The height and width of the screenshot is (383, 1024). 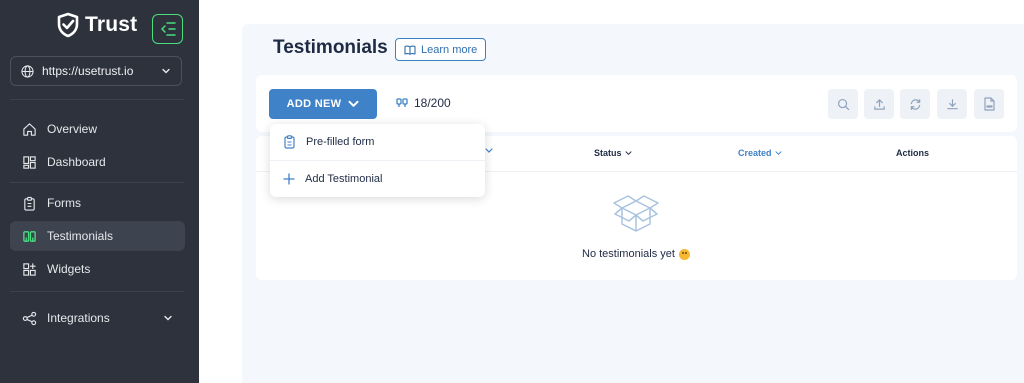 I want to click on export-csv-button, so click(x=989, y=104).